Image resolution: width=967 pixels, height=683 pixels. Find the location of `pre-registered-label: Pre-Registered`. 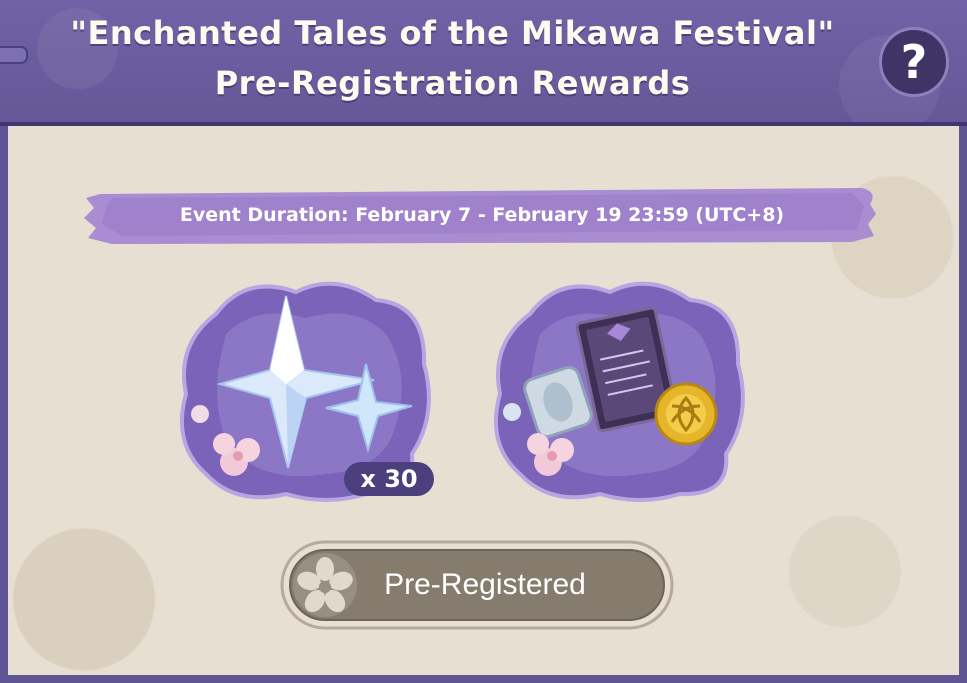

pre-registered-label: Pre-Registered is located at coordinates (485, 584).